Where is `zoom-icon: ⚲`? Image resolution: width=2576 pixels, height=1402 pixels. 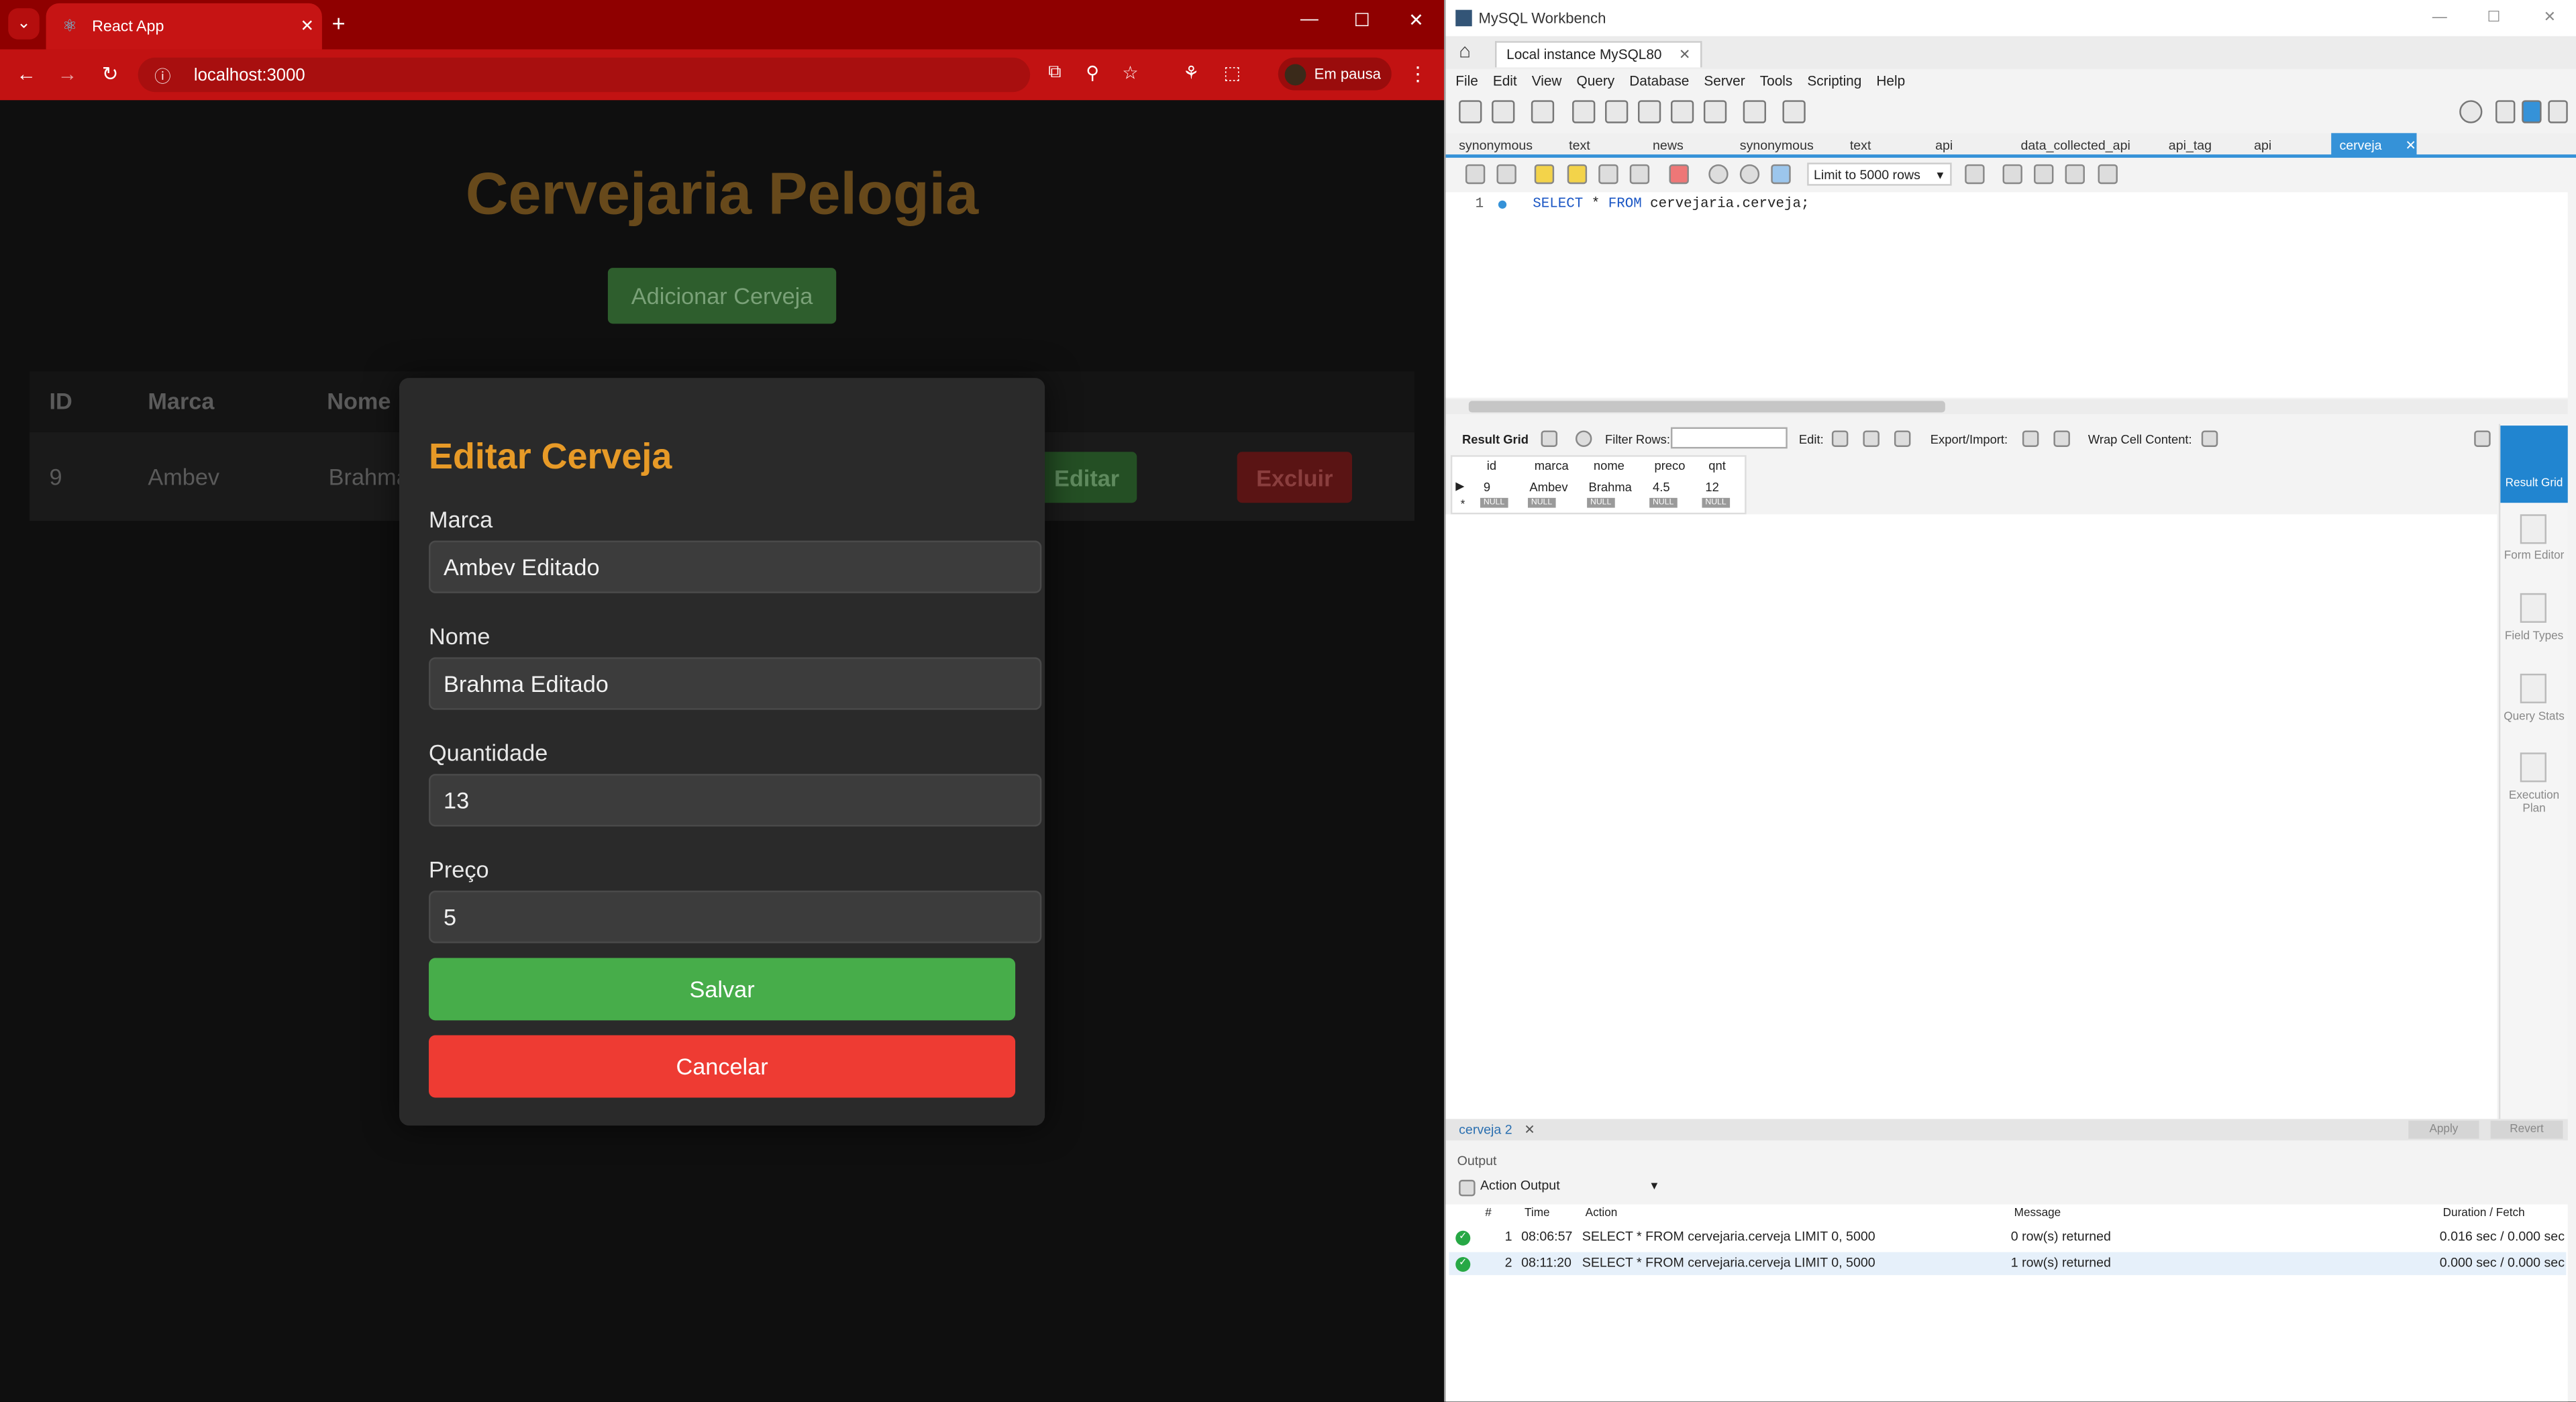 zoom-icon: ⚲ is located at coordinates (1093, 72).